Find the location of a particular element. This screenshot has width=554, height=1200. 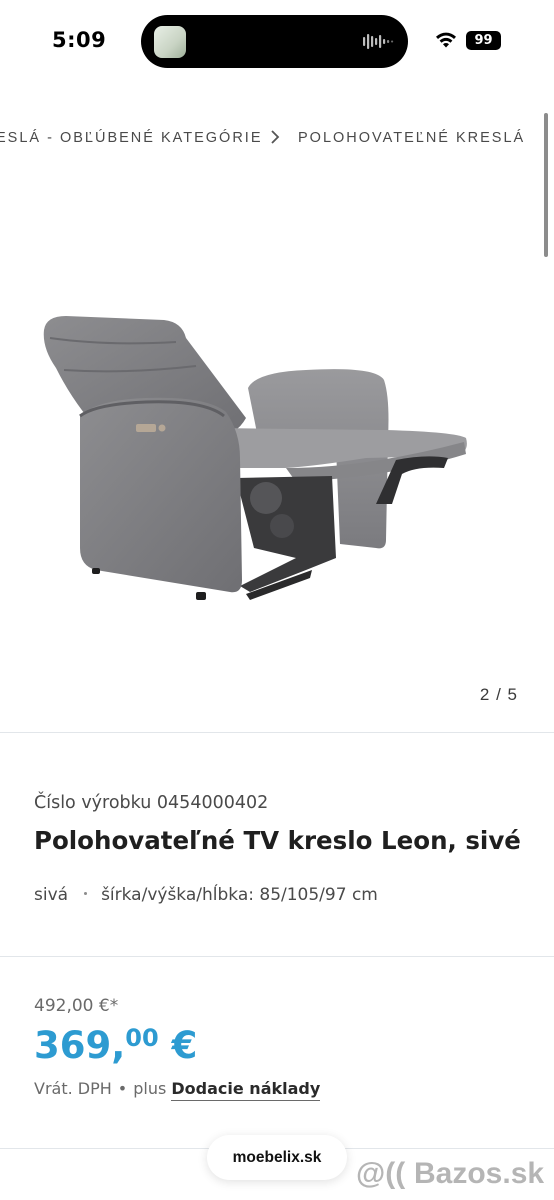

wifi-icon is located at coordinates (446, 40).